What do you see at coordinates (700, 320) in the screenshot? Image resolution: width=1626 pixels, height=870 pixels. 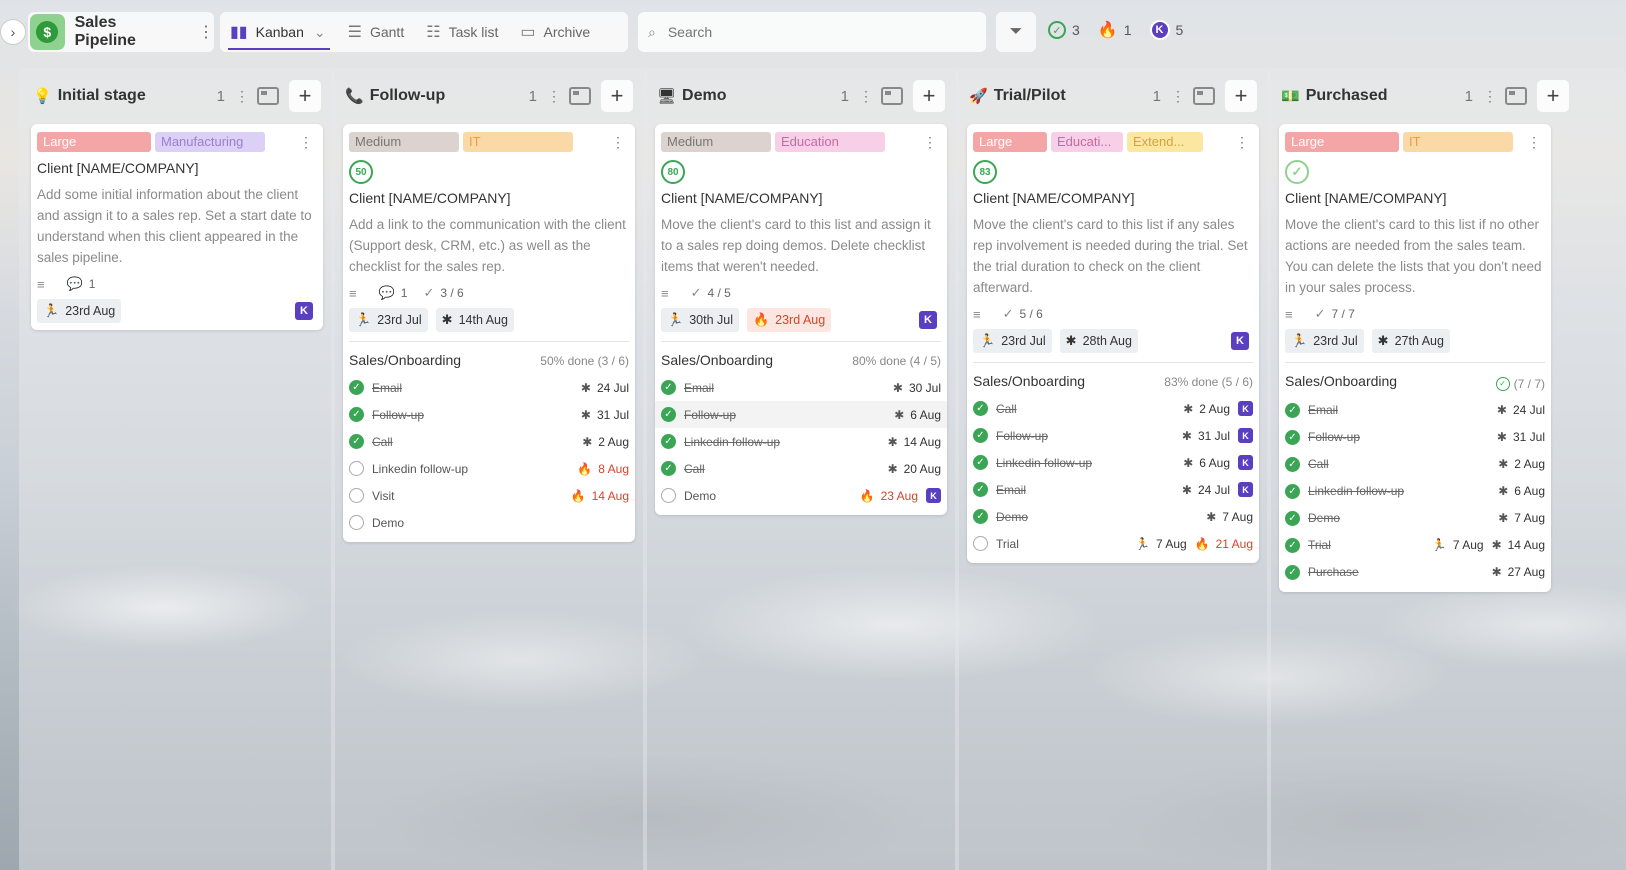 I see `start-date: 🏃 30th Jul` at bounding box center [700, 320].